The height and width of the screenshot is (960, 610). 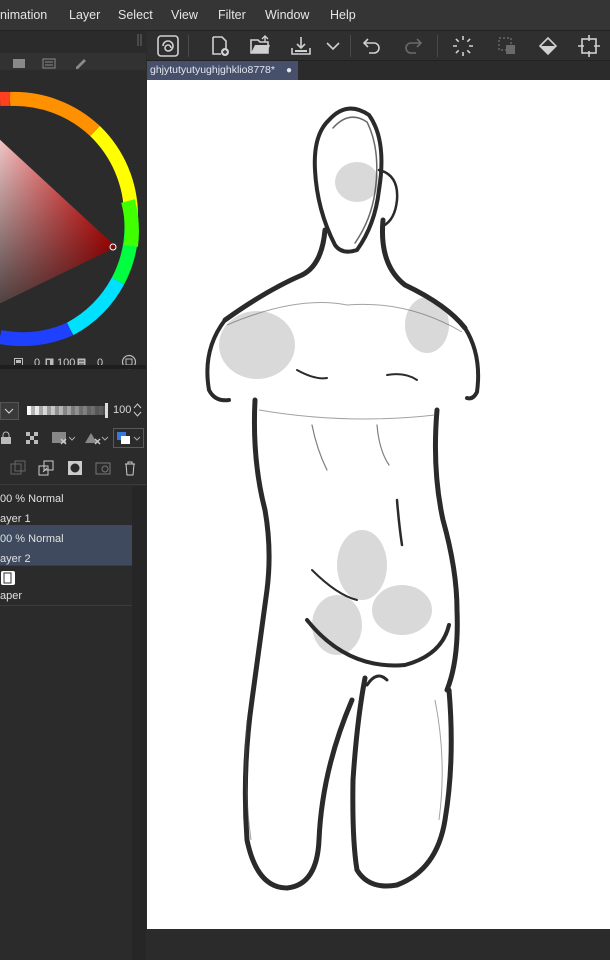 What do you see at coordinates (46, 470) in the screenshot?
I see `transfer-layer-icon` at bounding box center [46, 470].